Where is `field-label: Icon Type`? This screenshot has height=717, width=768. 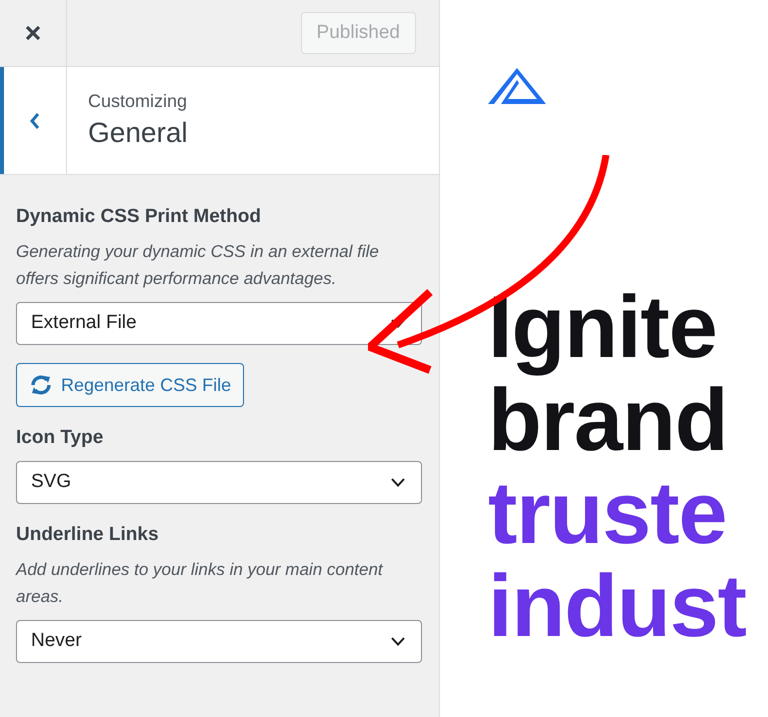
field-label: Icon Type is located at coordinates (60, 438).